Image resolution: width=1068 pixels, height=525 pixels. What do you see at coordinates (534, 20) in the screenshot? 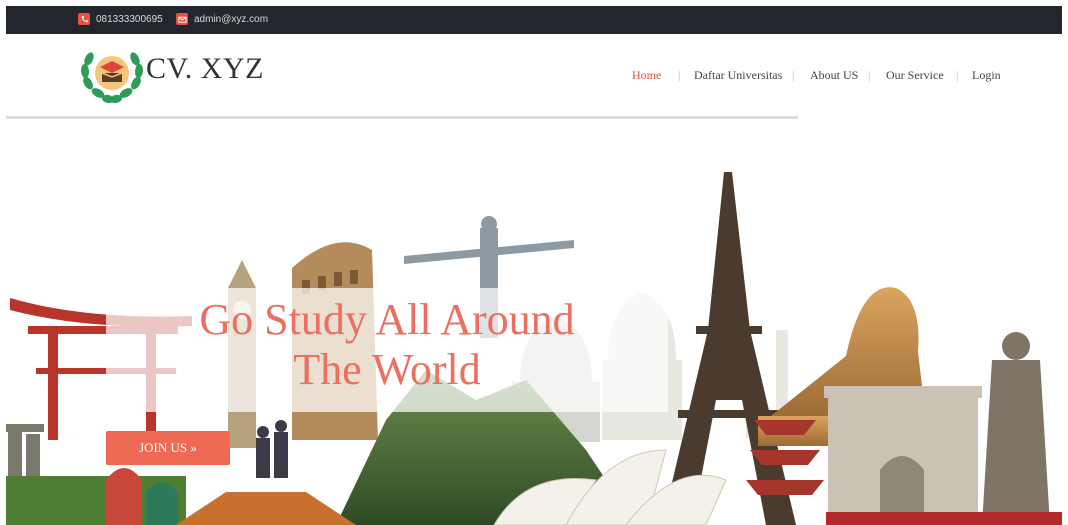
I see `top-contact-bar: 081333300695 admin@xyz.com` at bounding box center [534, 20].